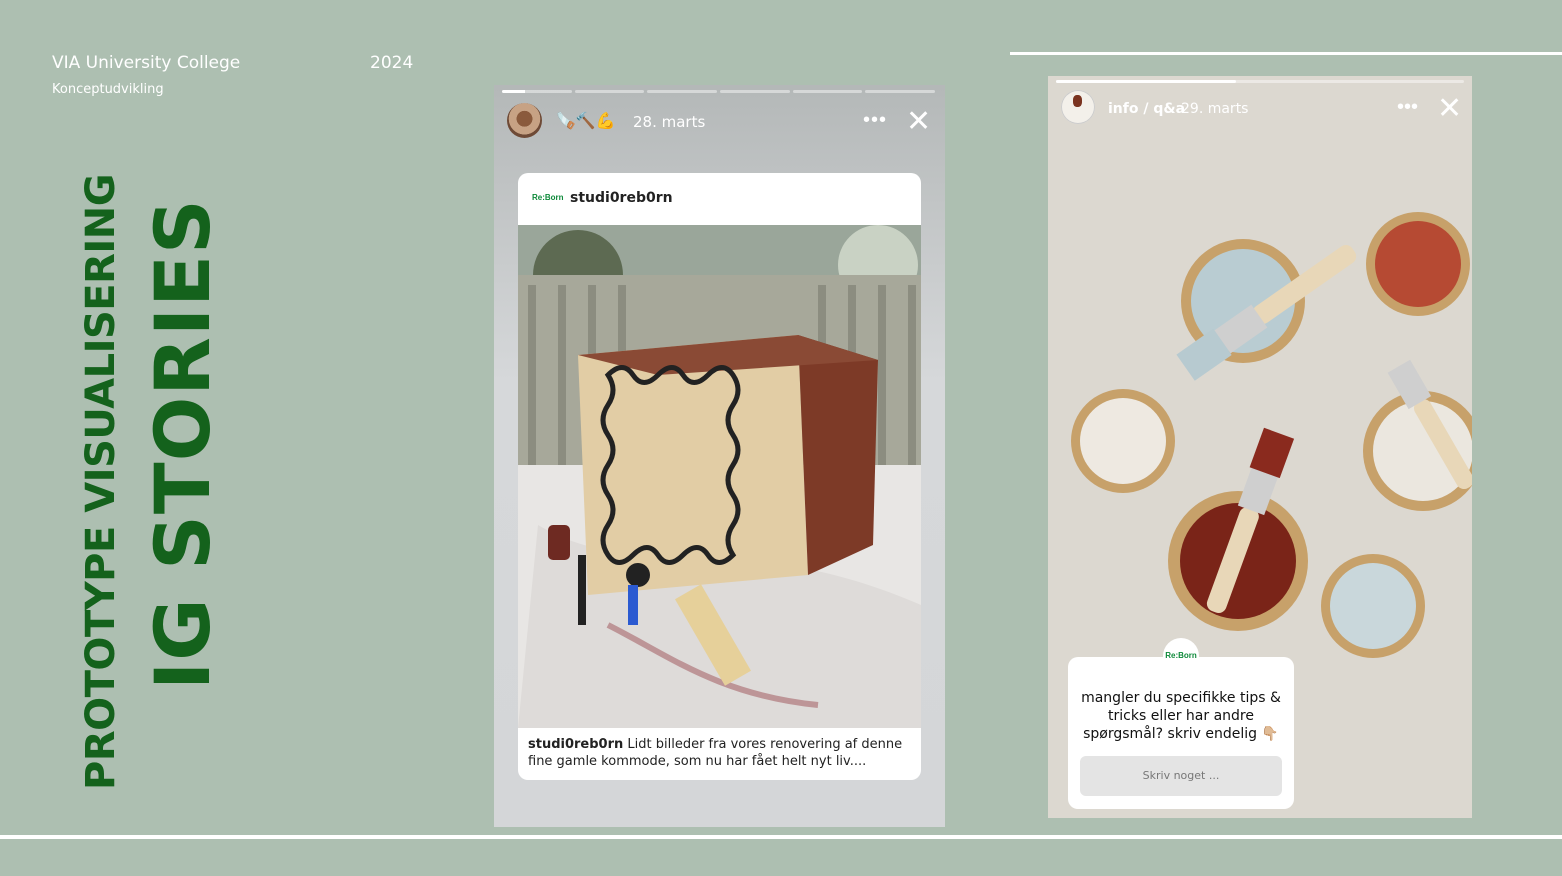 The image size is (1562, 876). I want to click on header-subtitle: Konceptudvikling, so click(108, 89).